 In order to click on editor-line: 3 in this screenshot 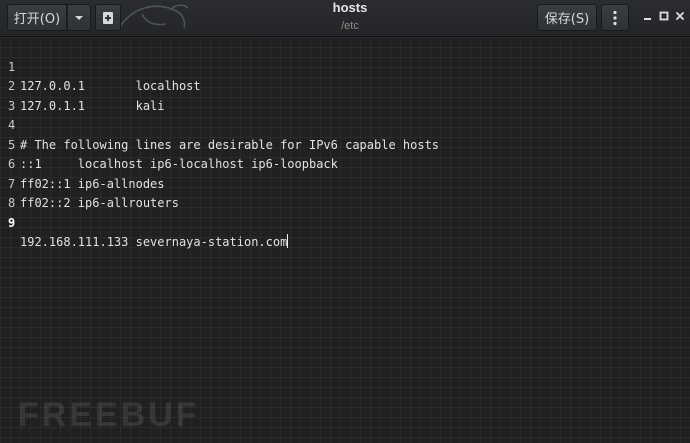, I will do `click(345, 95)`.